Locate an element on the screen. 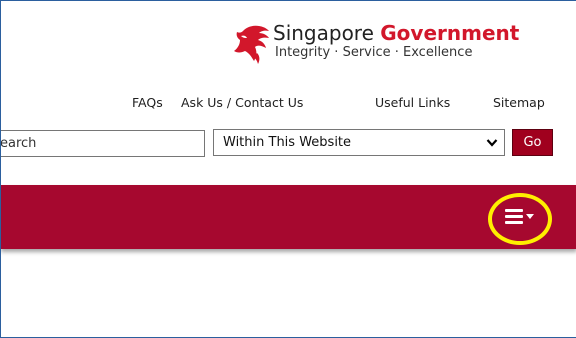  sitemap-link: Sitemap is located at coordinates (519, 102).